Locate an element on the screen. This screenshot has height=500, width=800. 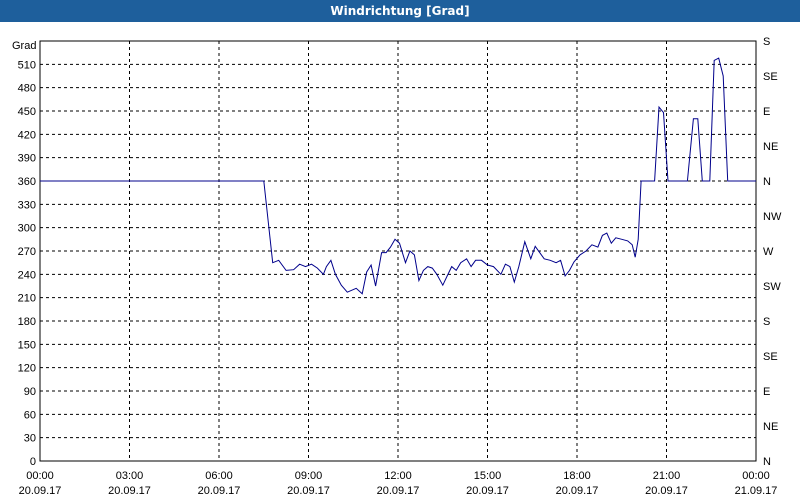
x-tick-time: 09:00 is located at coordinates (309, 476).